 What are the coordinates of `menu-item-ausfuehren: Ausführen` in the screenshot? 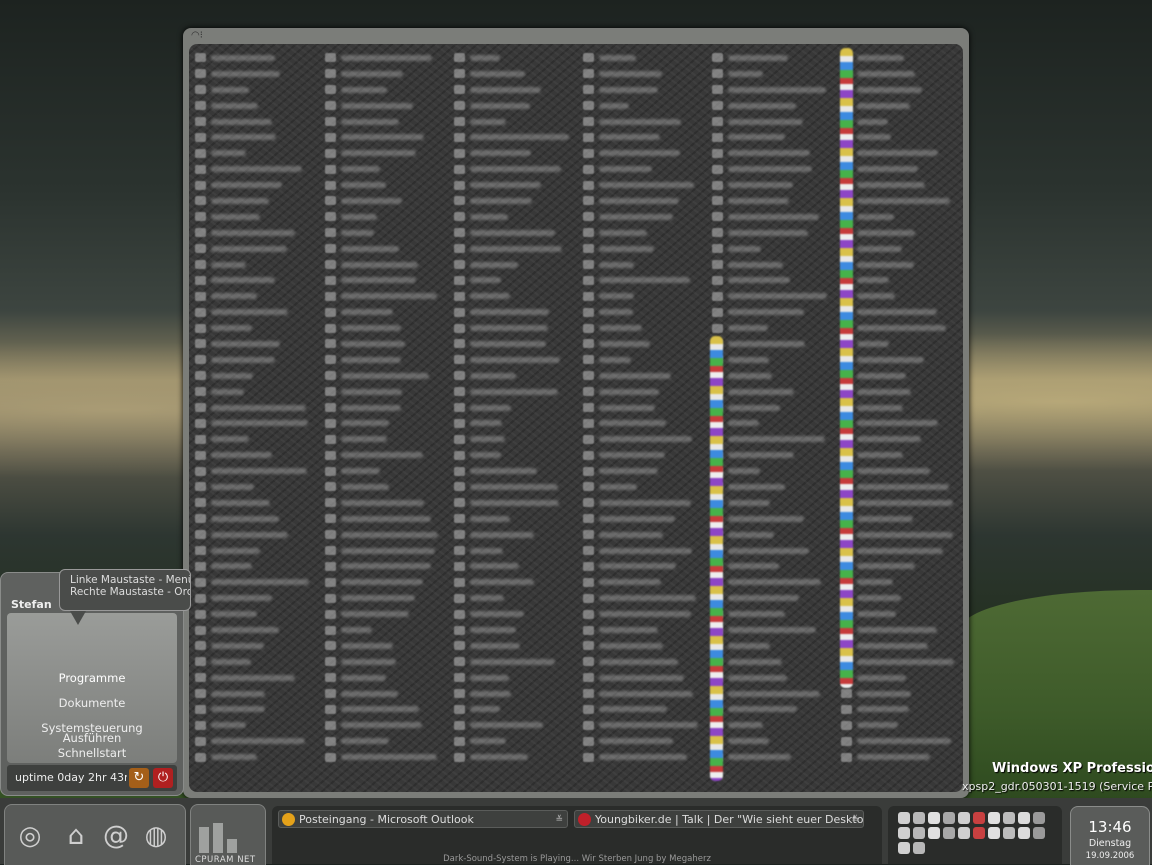 It's located at (92, 738).